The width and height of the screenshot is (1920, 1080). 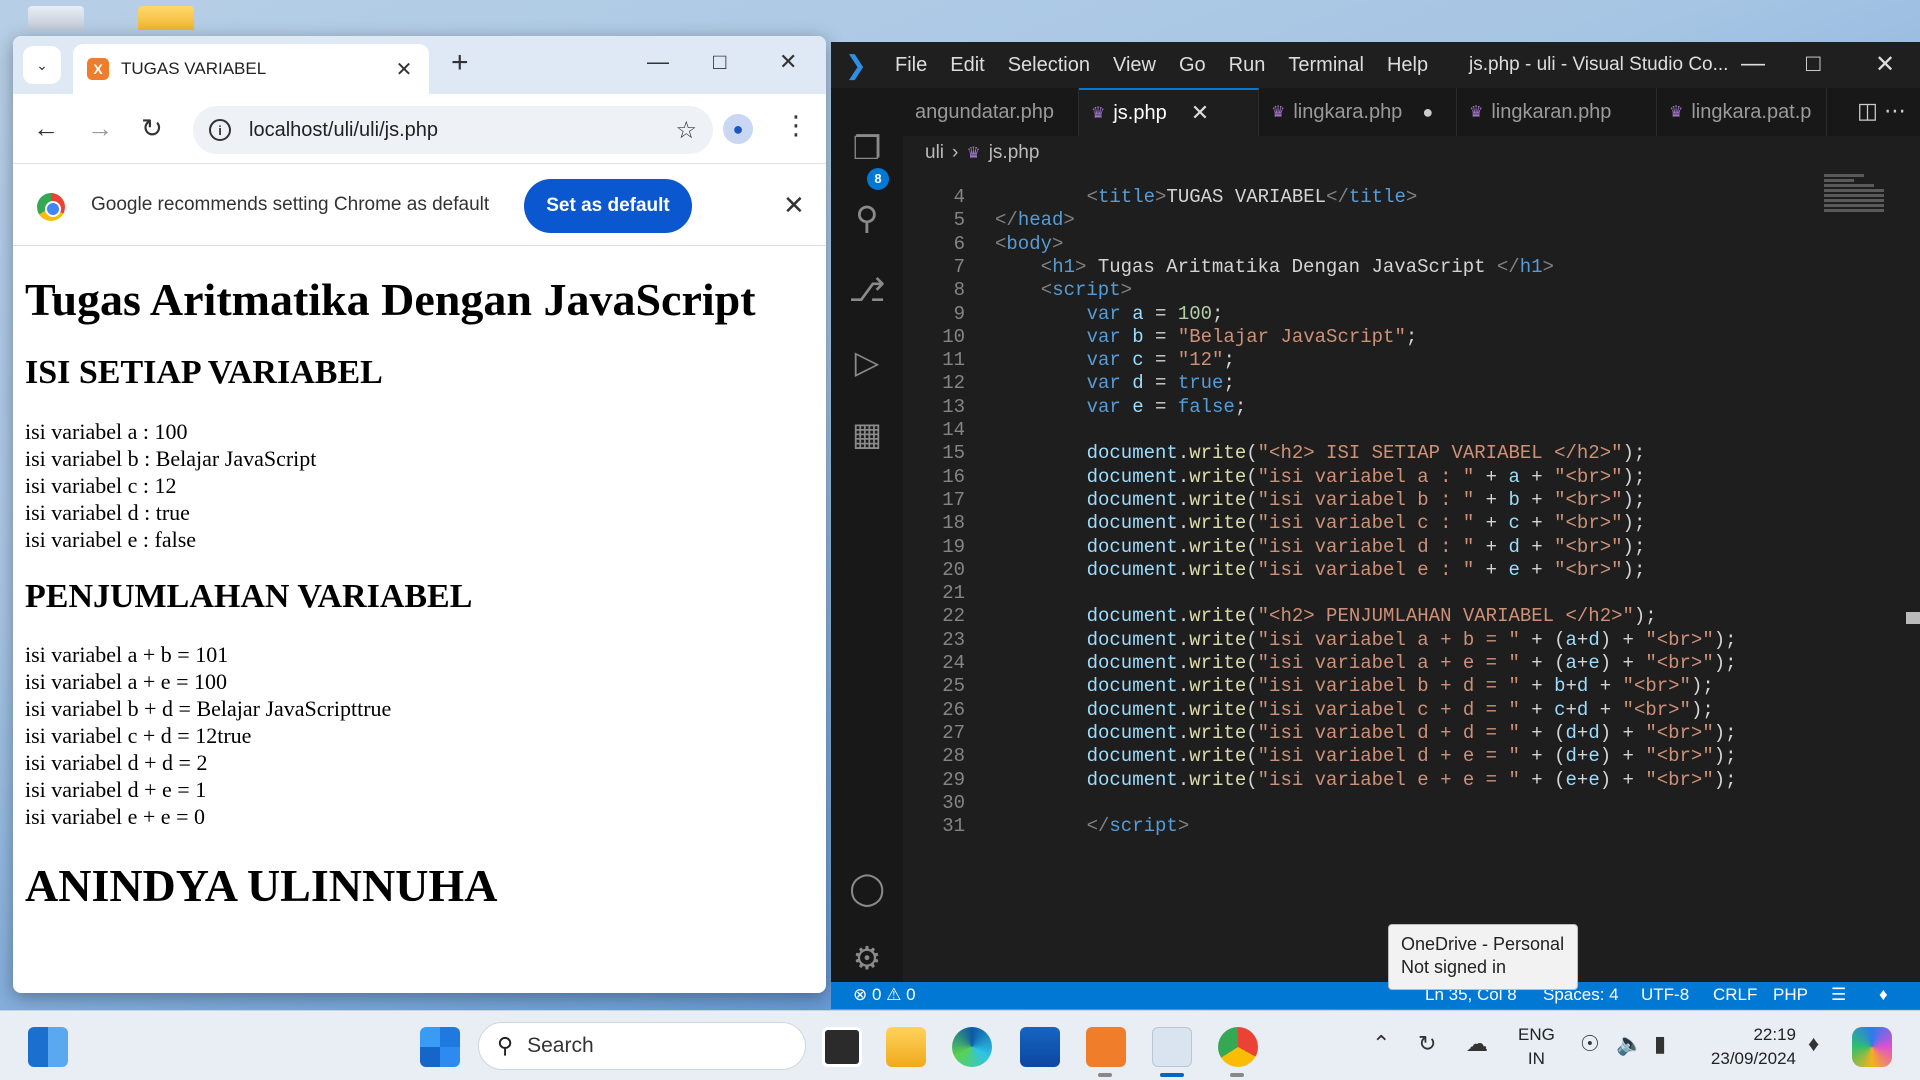 I want to click on edge-browser-icon, so click(x=972, y=1047).